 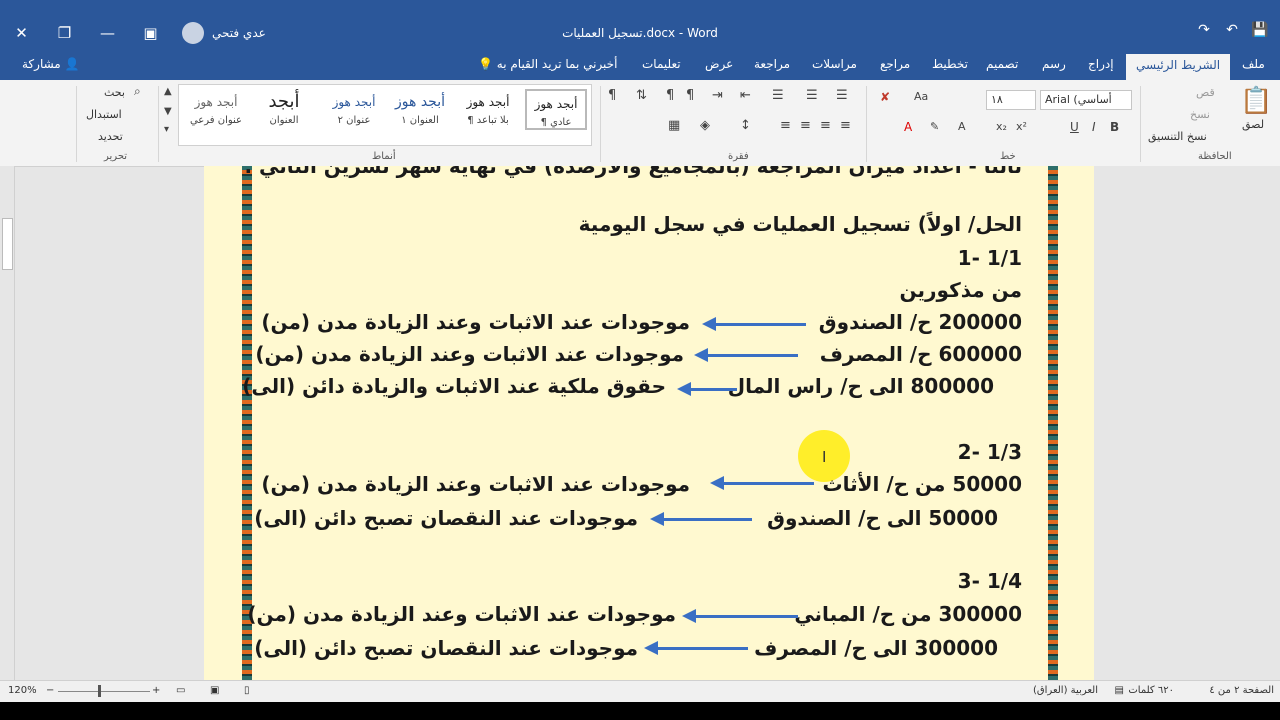 What do you see at coordinates (1260, 30) in the screenshot?
I see `save-icon: 💾` at bounding box center [1260, 30].